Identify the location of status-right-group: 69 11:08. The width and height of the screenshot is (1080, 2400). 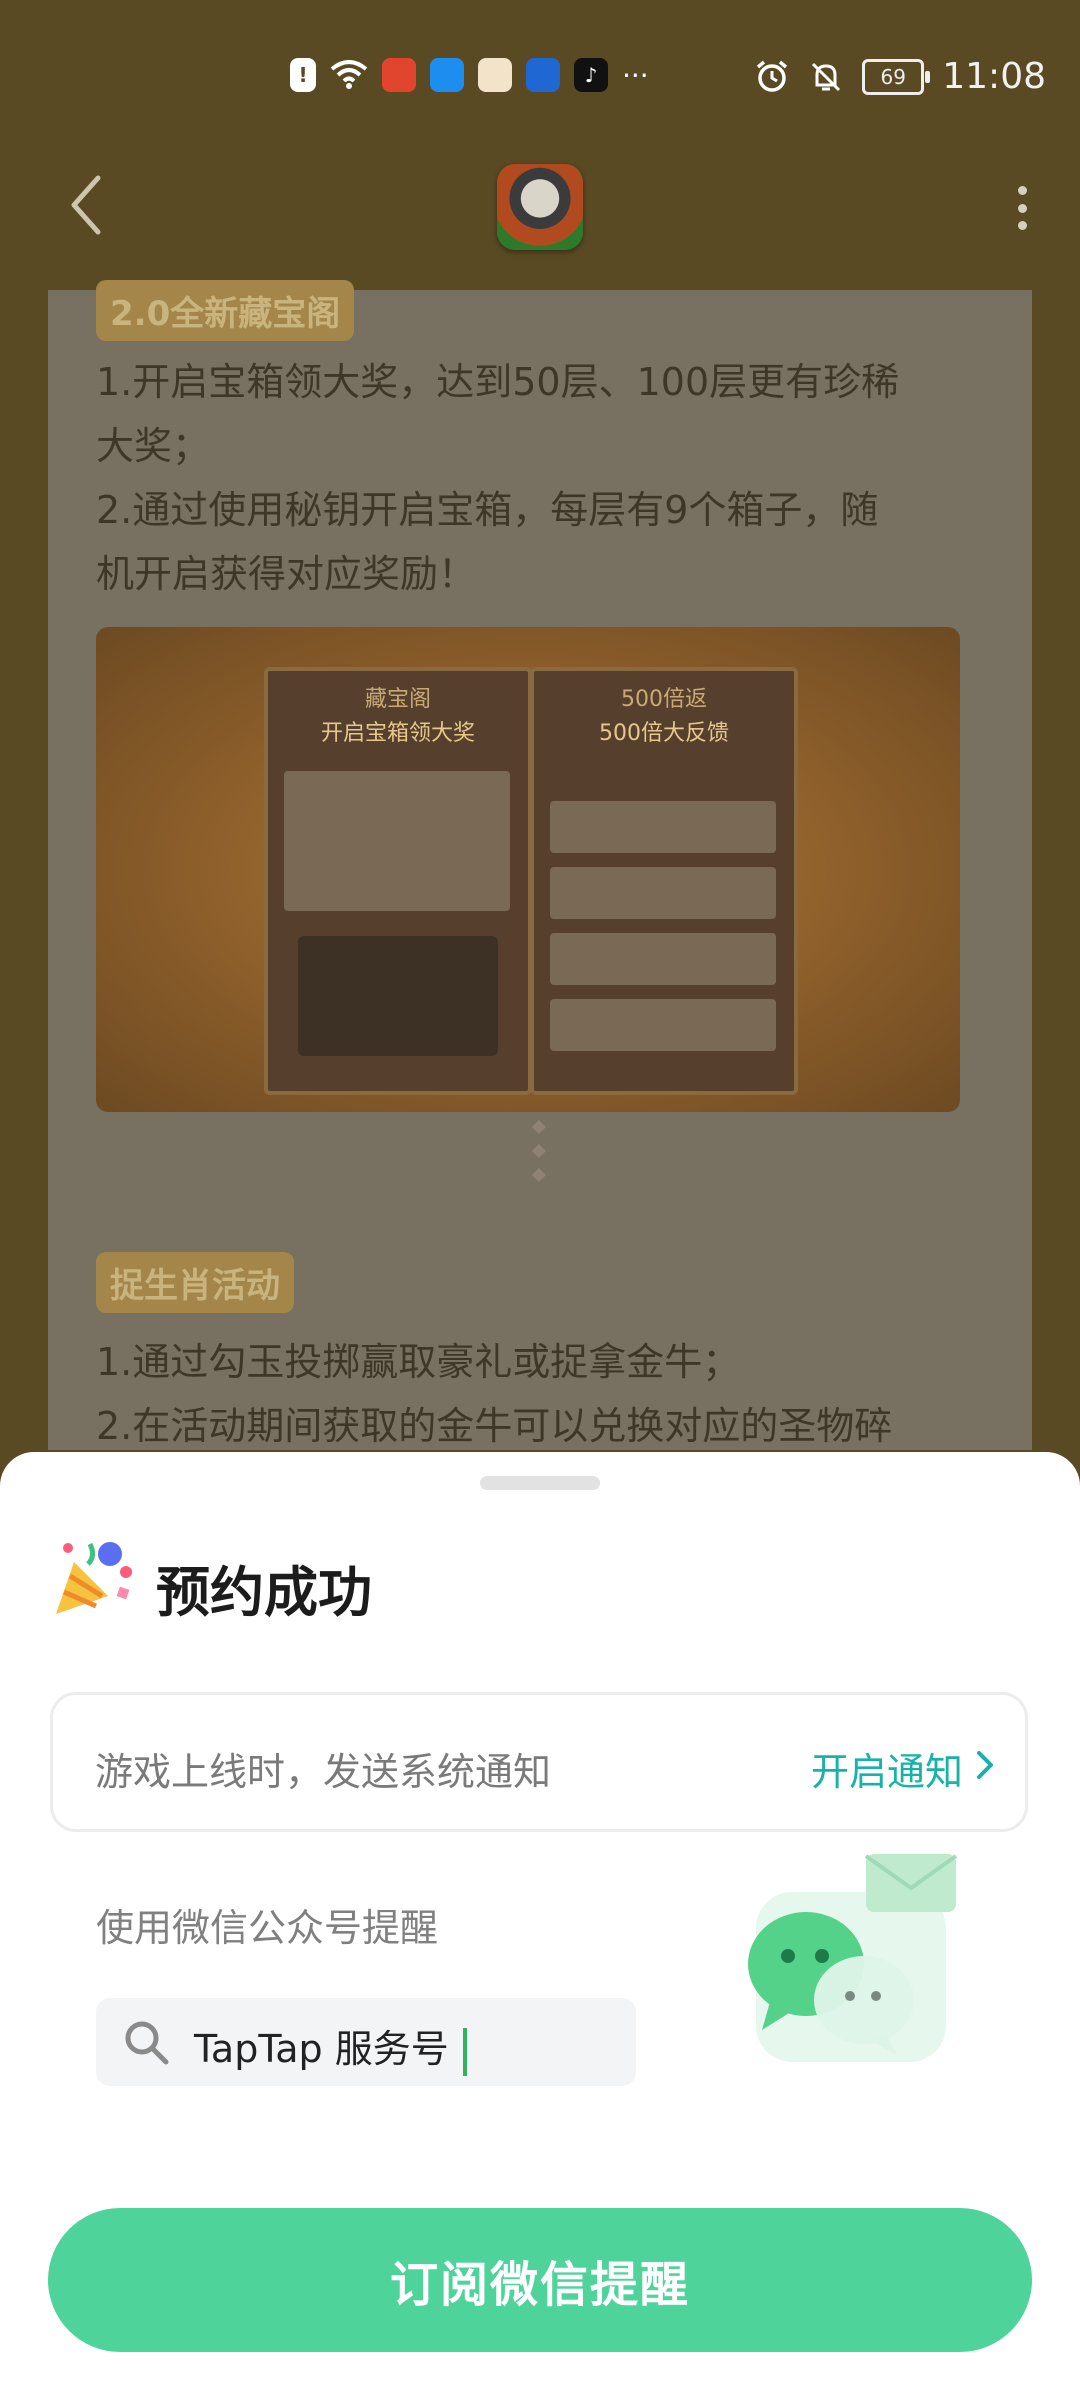
(900, 76).